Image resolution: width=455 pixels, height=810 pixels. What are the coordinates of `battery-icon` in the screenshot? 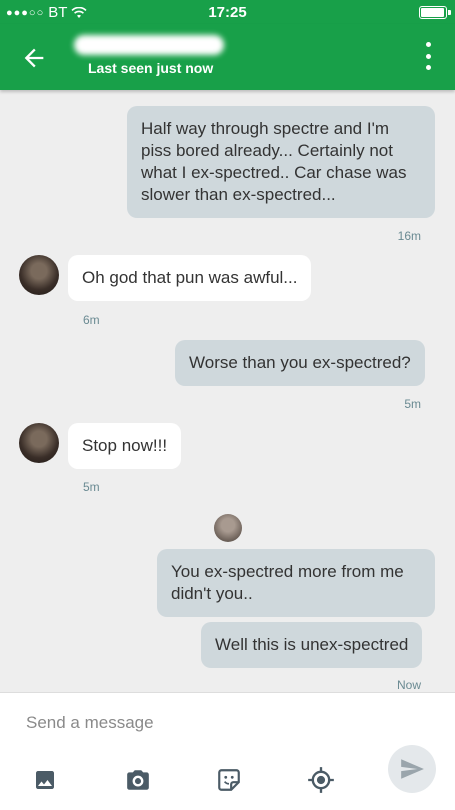 It's located at (435, 12).